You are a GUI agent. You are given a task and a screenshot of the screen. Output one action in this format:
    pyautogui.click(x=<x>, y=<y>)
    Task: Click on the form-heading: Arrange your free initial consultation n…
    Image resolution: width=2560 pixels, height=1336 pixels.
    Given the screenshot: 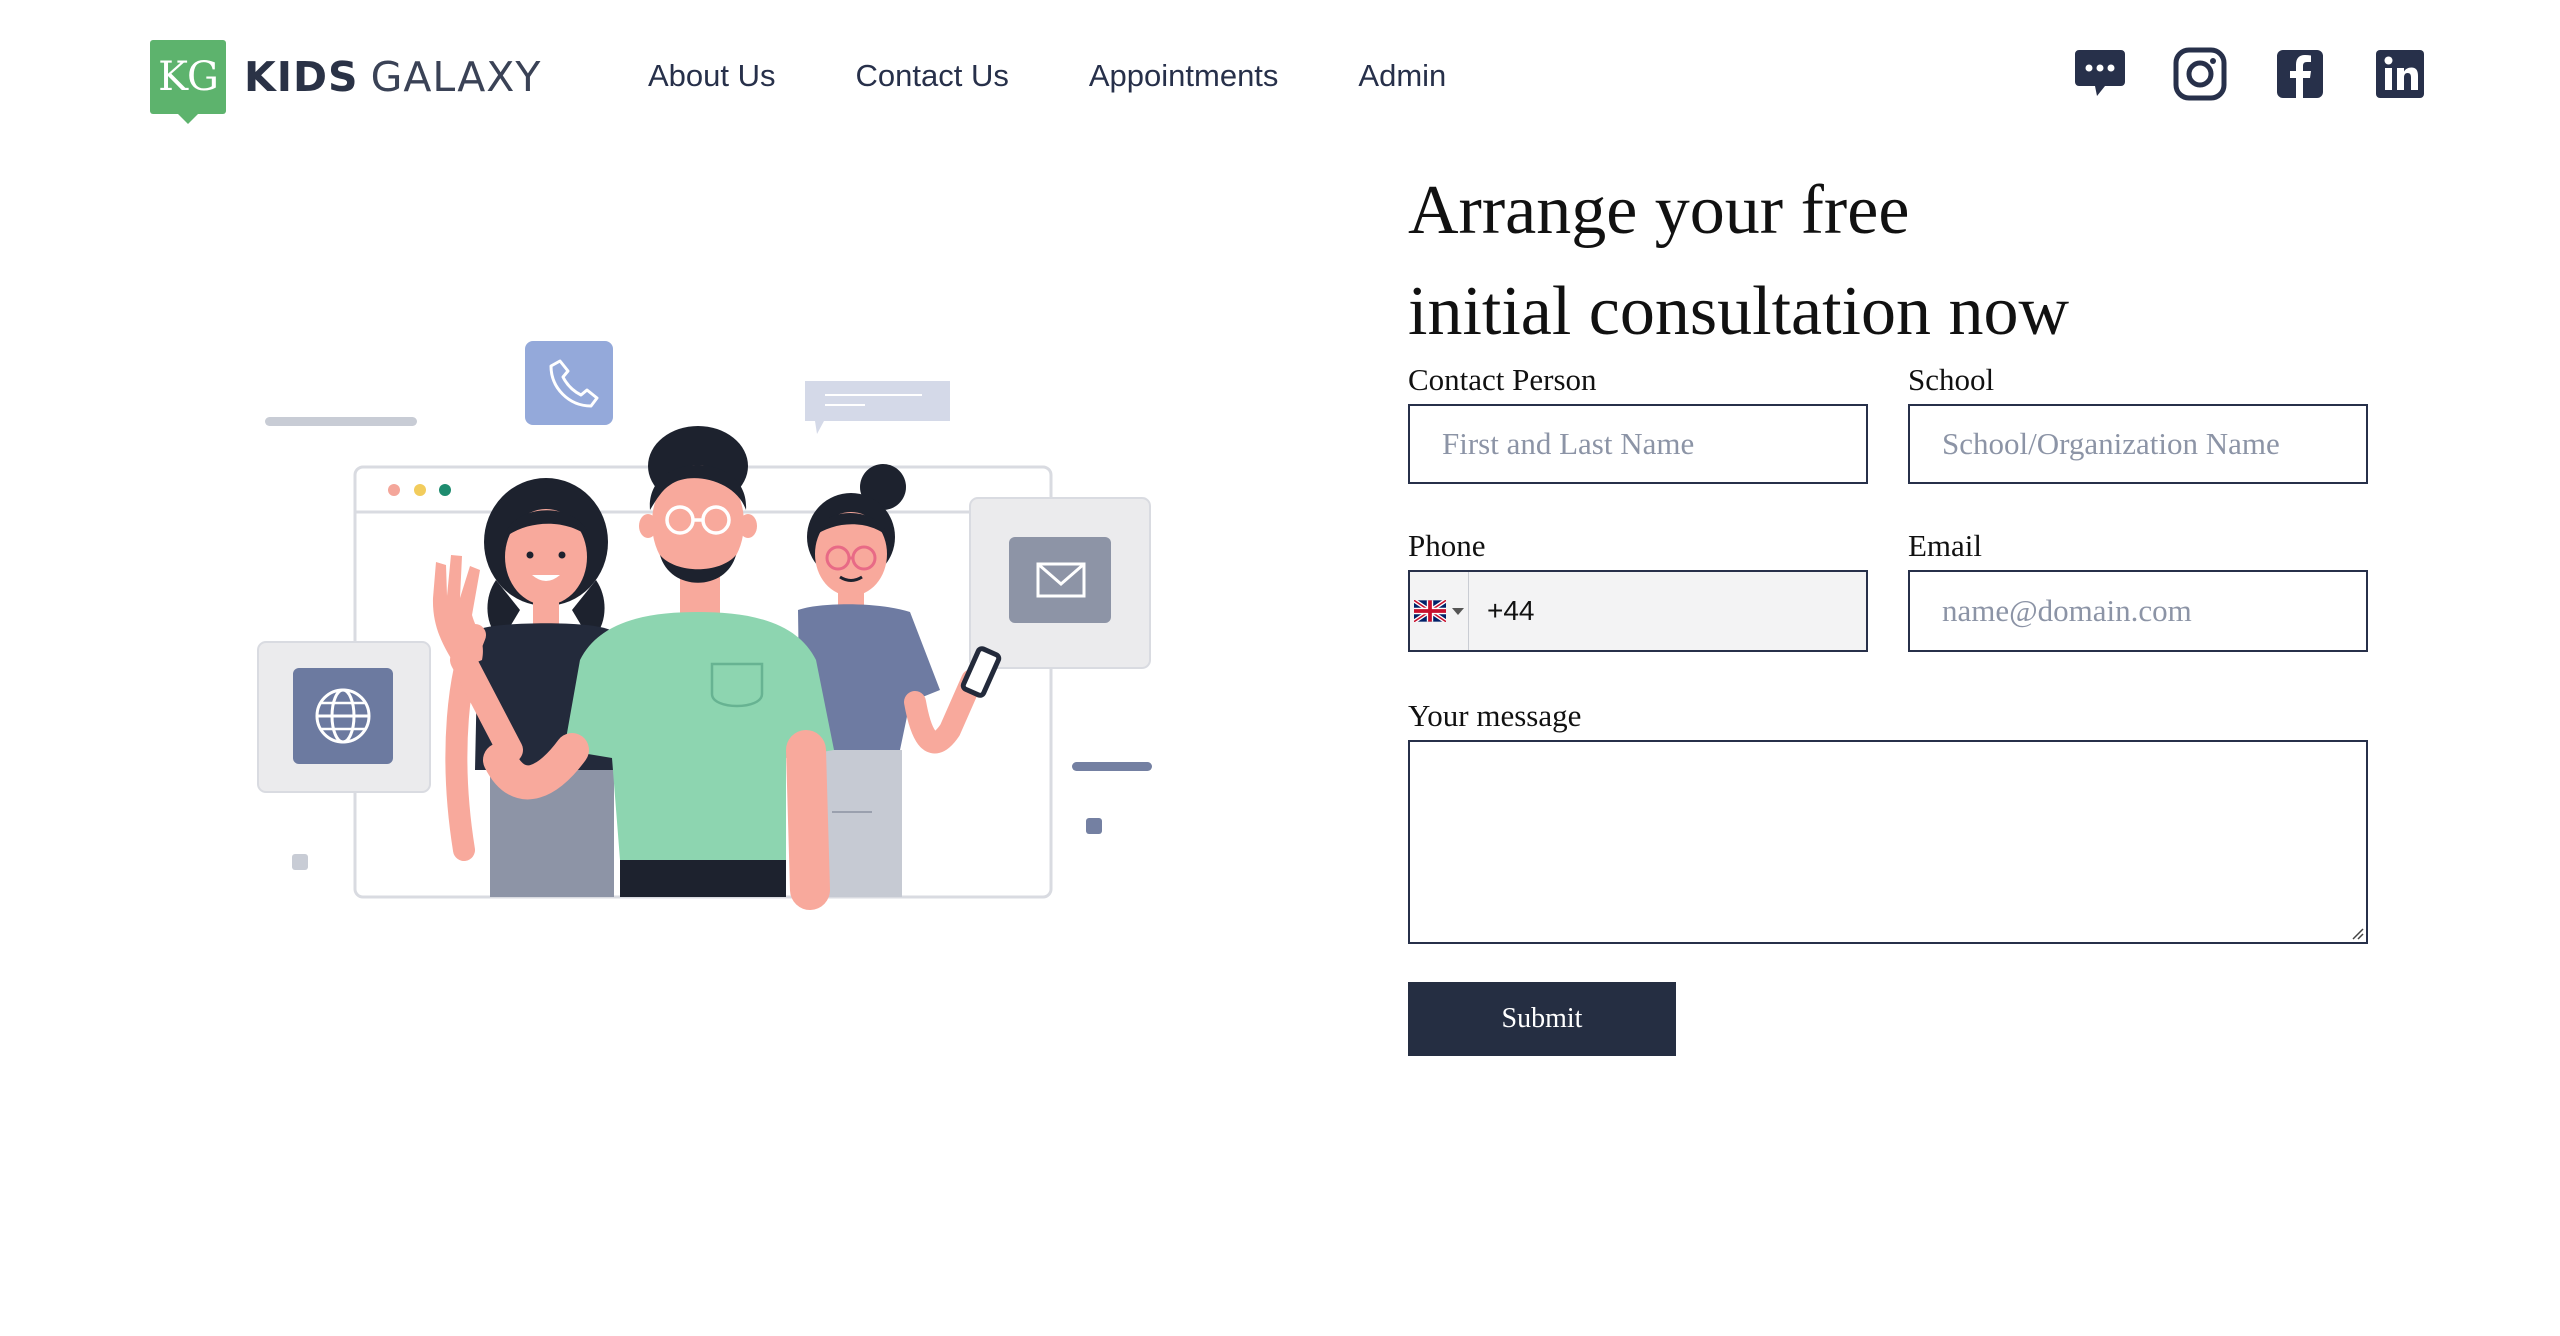 What is the action you would take?
    pyautogui.click(x=1808, y=261)
    